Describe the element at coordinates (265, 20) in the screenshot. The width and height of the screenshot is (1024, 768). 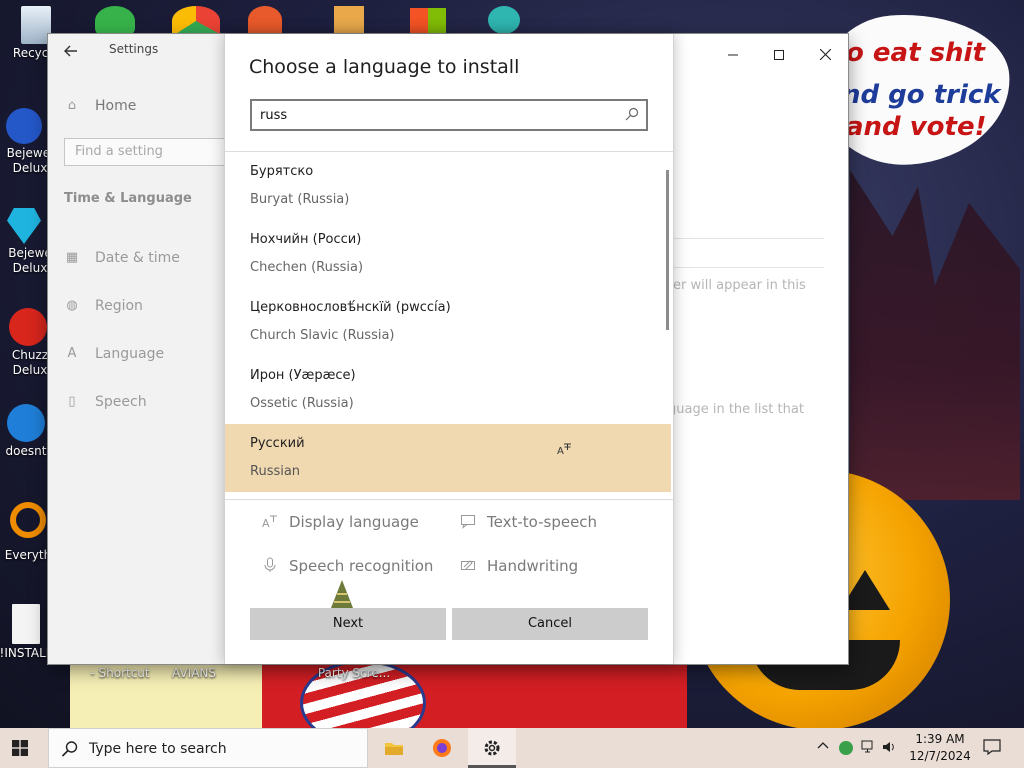
I see `desktop-icon-app3` at that location.